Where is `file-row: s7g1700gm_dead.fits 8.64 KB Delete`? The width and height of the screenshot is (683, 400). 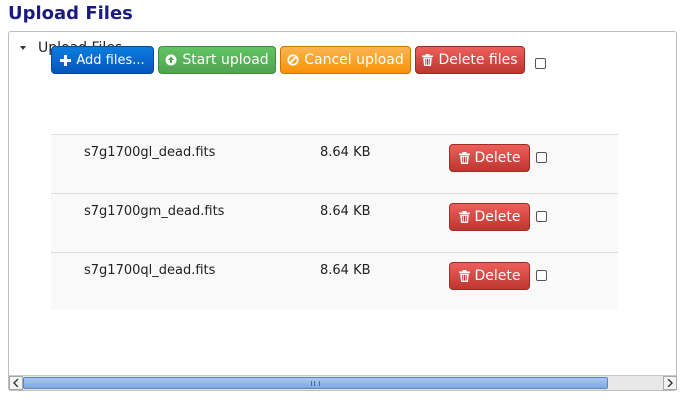 file-row: s7g1700gm_dead.fits 8.64 KB Delete is located at coordinates (334, 222).